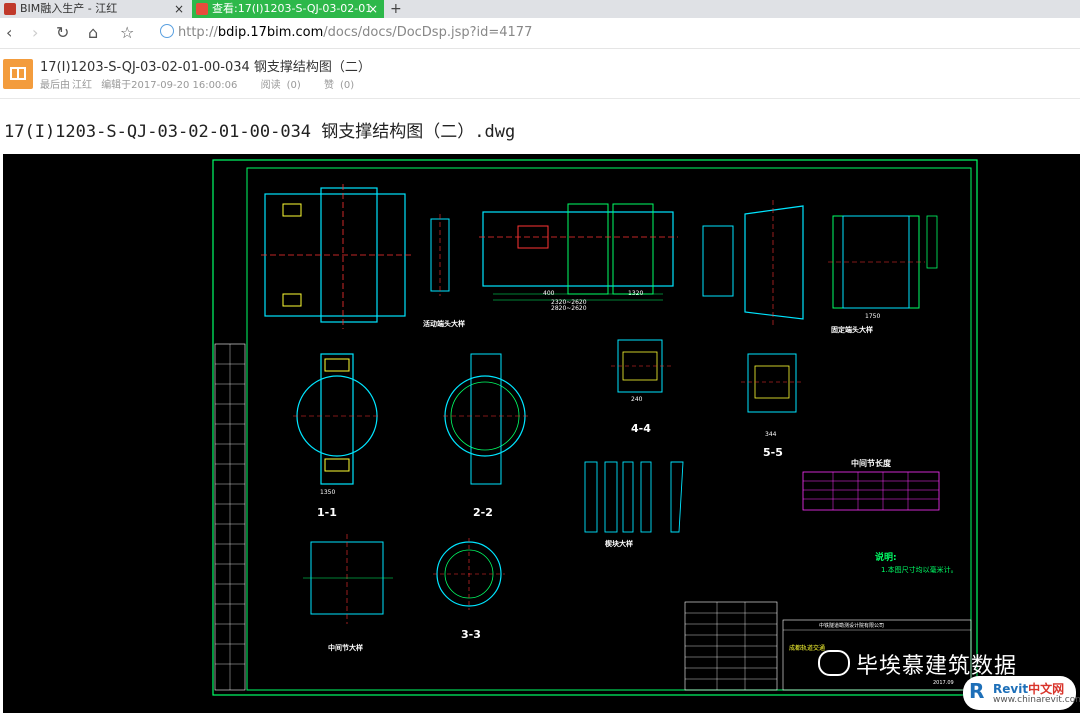 The height and width of the screenshot is (713, 1080). Describe the element at coordinates (444, 323) in the screenshot. I see `label-active-end: 活动端头大样` at that location.